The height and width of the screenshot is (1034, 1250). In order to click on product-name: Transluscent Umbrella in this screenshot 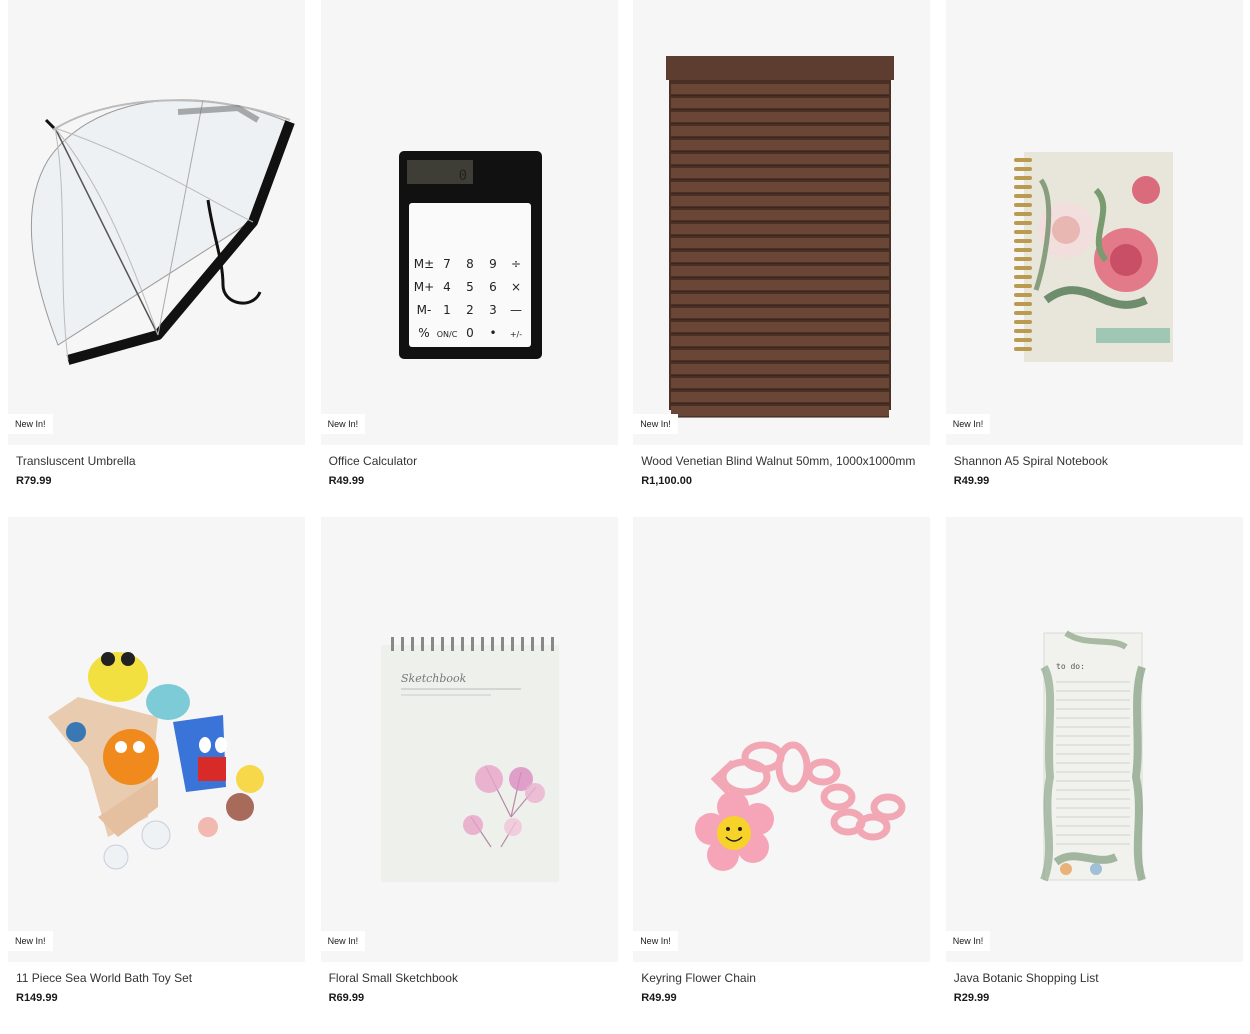, I will do `click(160, 461)`.